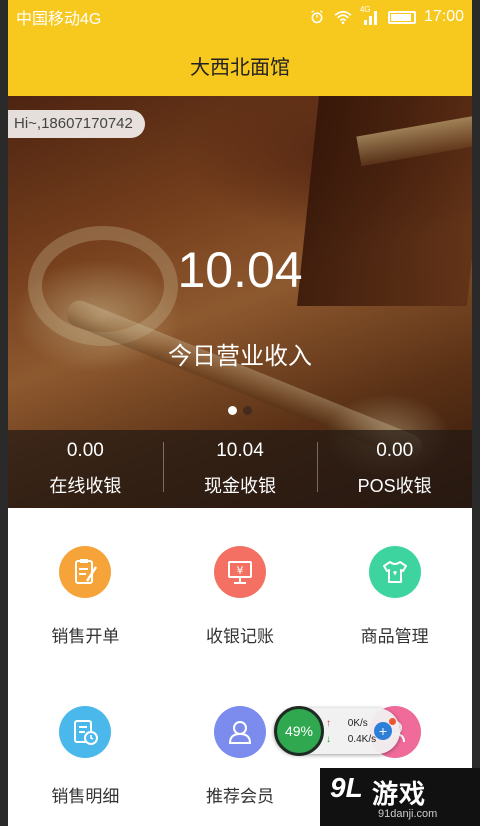 The image size is (480, 826). I want to click on tshirt-icon, so click(394, 572).